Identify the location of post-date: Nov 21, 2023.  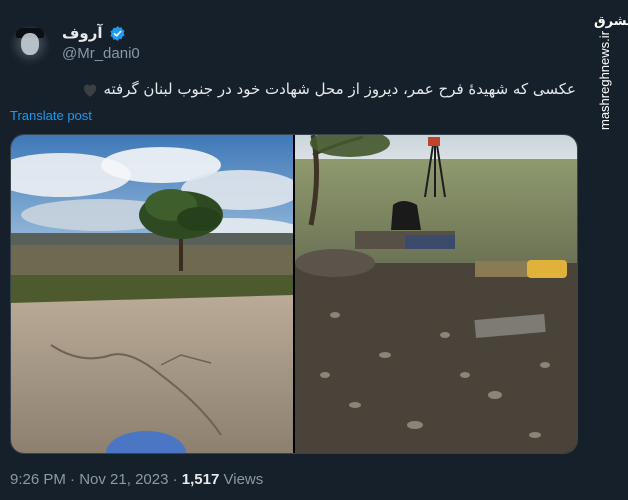
(123, 479).